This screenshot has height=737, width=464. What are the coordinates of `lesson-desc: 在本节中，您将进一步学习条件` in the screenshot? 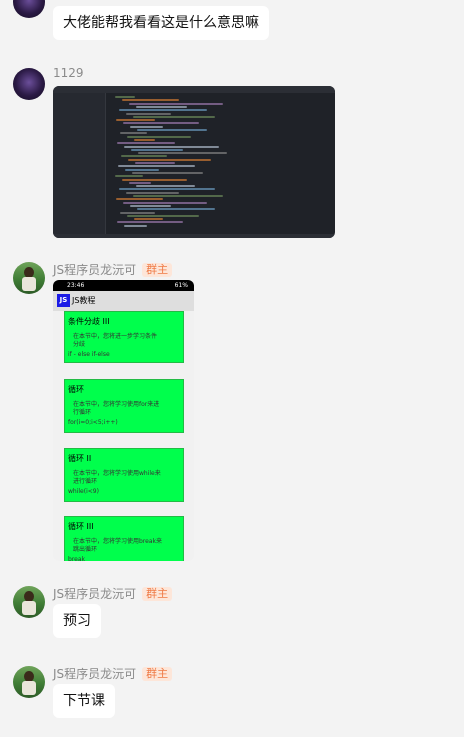 It's located at (115, 336).